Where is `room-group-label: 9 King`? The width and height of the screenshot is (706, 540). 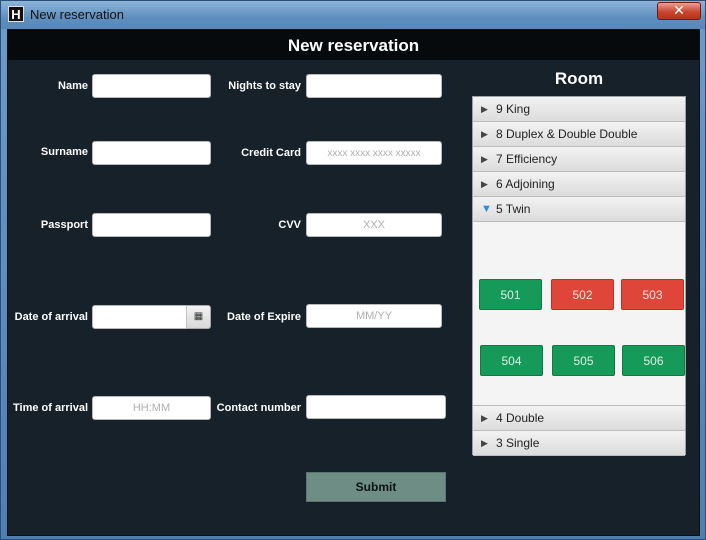
room-group-label: 9 King is located at coordinates (513, 109).